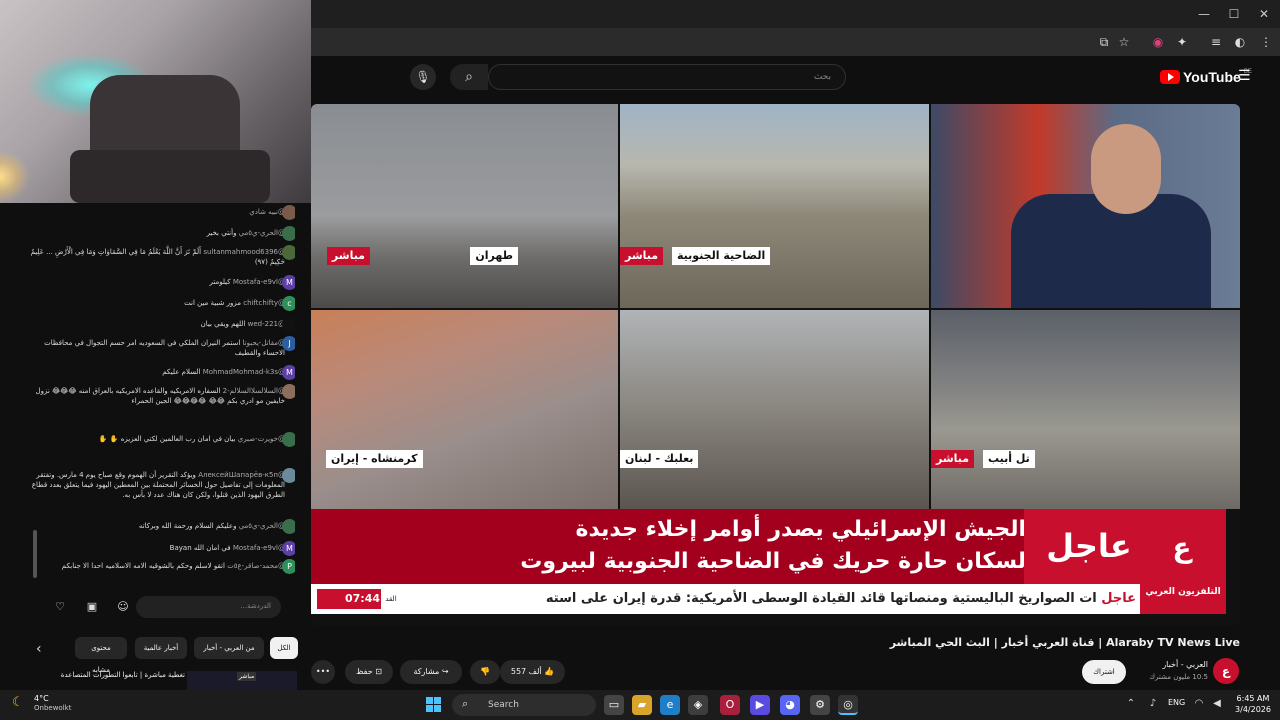 The image size is (1280, 720). What do you see at coordinates (288, 303) in the screenshot?
I see `chat-avatar: c` at bounding box center [288, 303].